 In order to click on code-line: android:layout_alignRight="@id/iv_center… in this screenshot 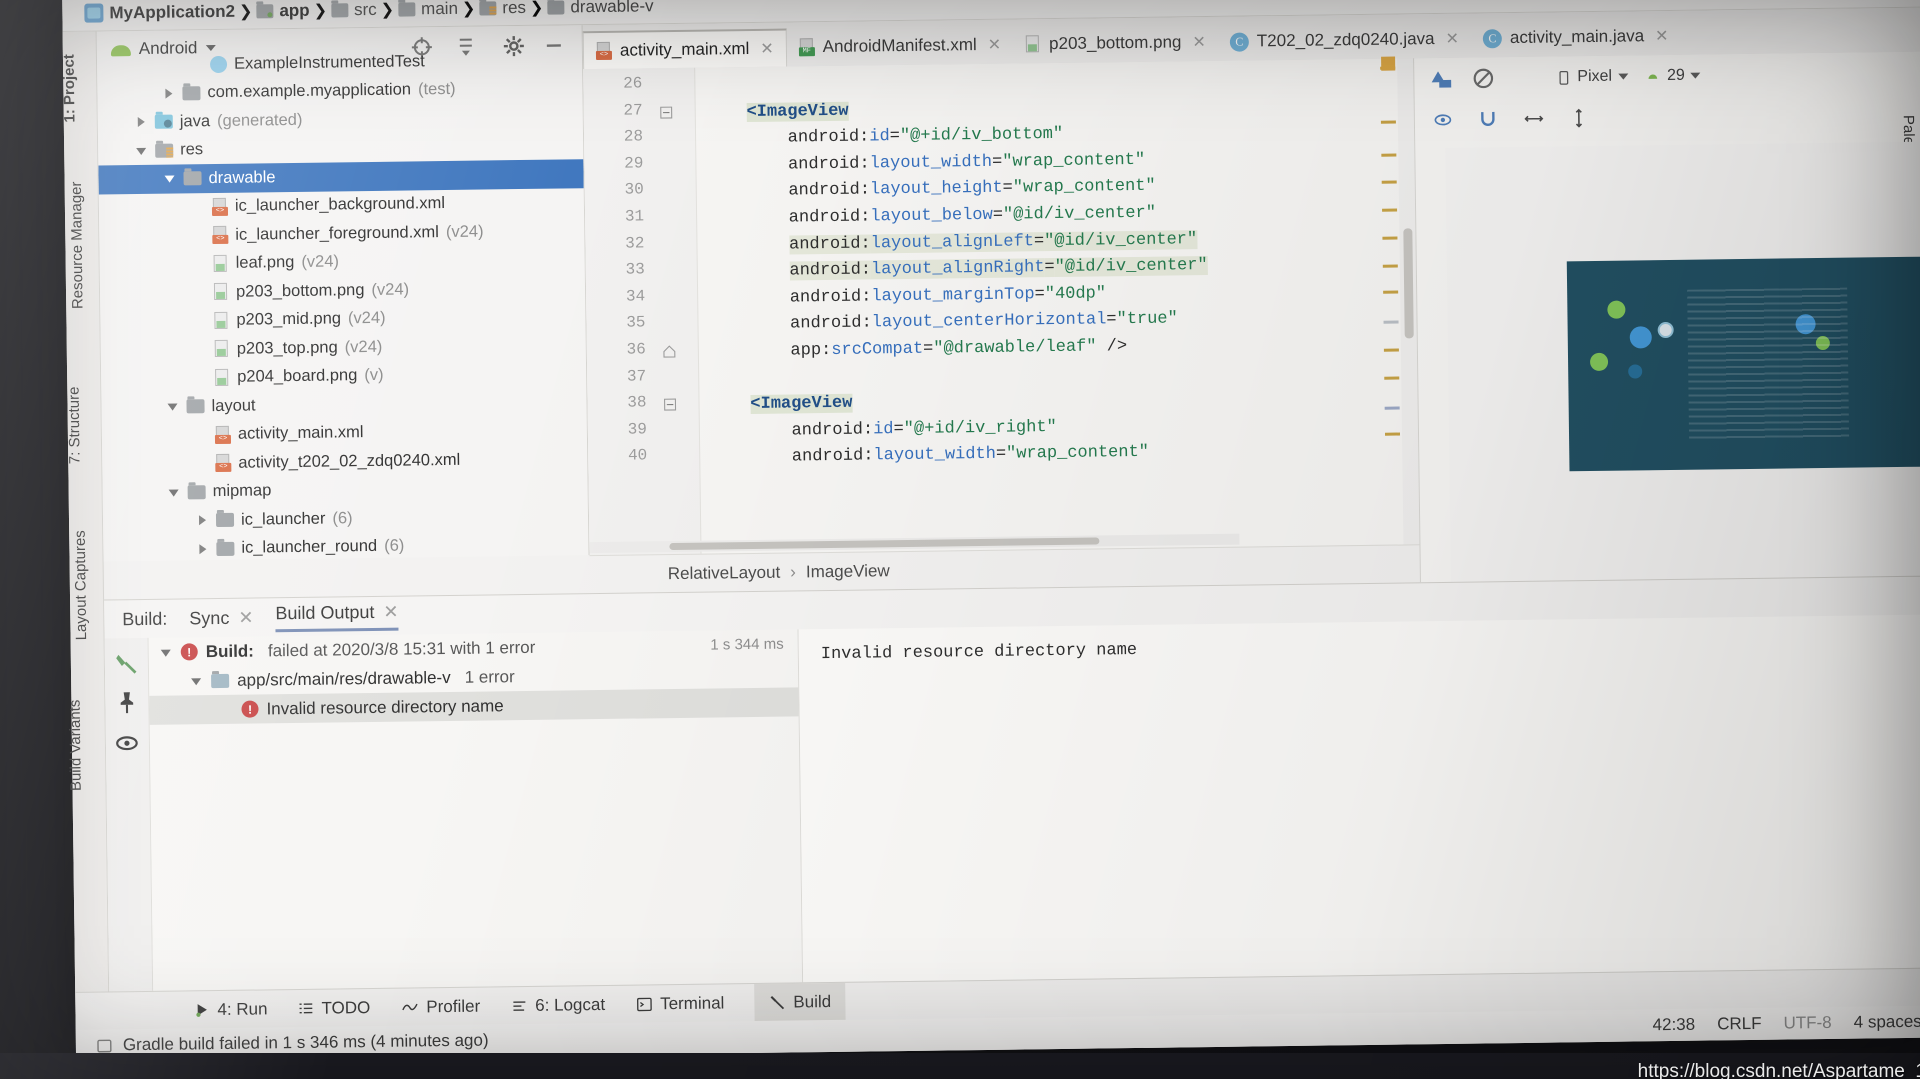, I will do `click(958, 269)`.